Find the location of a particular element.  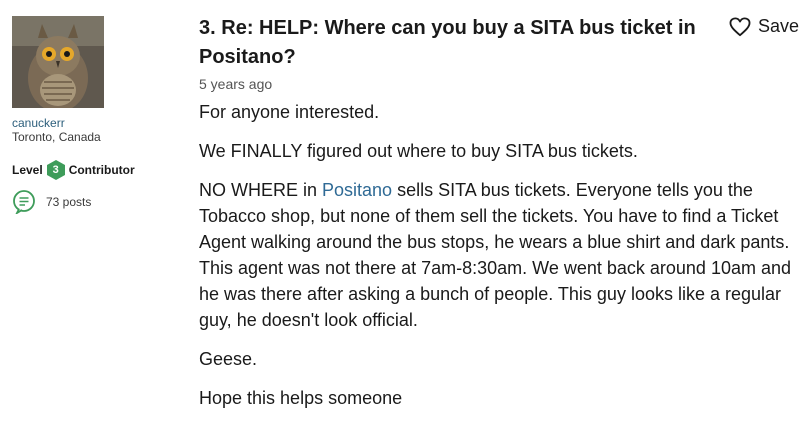

paragraph: For anyone interested. is located at coordinates (289, 112).